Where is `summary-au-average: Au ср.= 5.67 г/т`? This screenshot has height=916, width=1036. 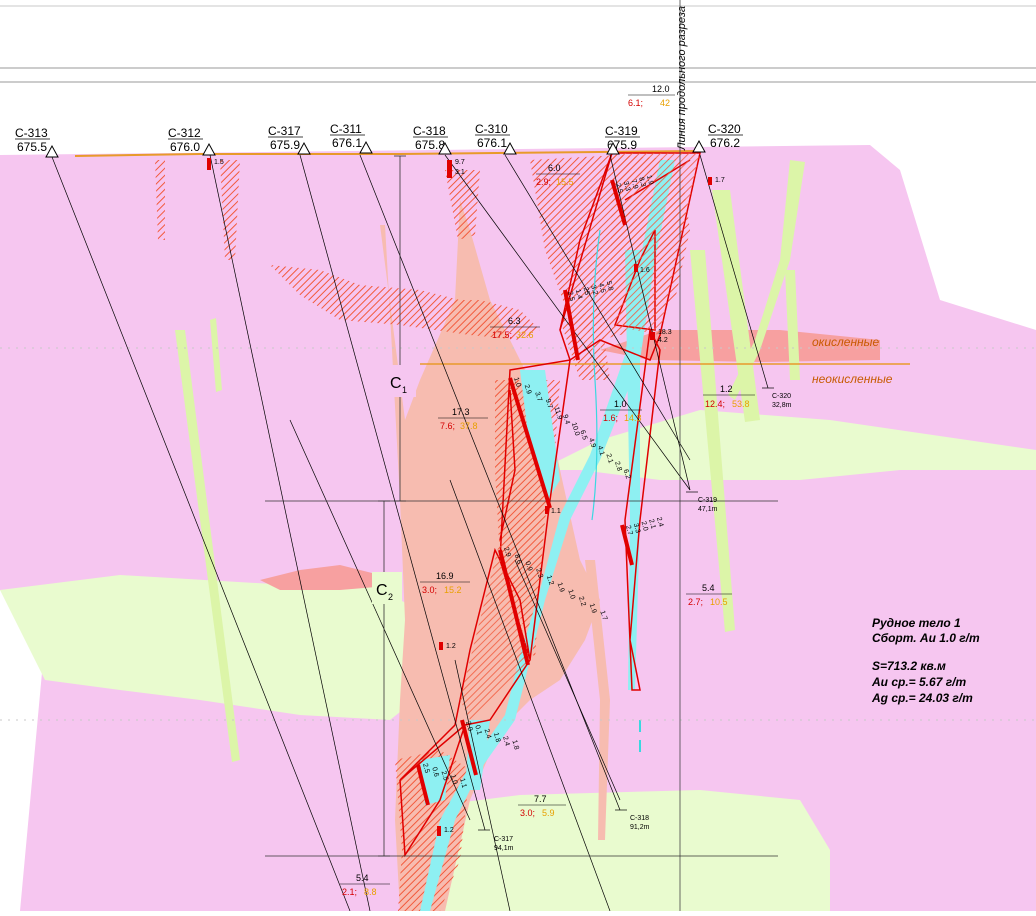
summary-au-average: Au ср.= 5.67 г/т is located at coordinates (918, 682).